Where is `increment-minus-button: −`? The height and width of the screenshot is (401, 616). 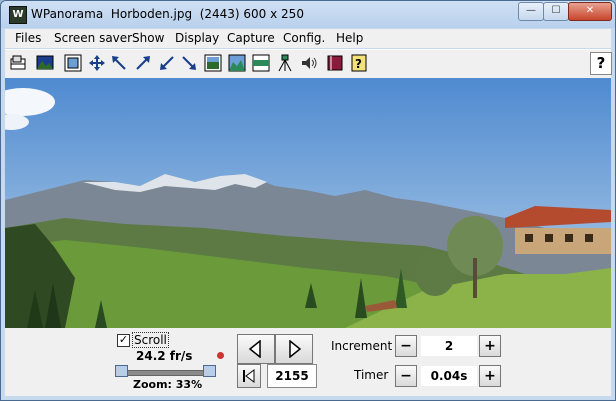 increment-minus-button: − is located at coordinates (406, 346).